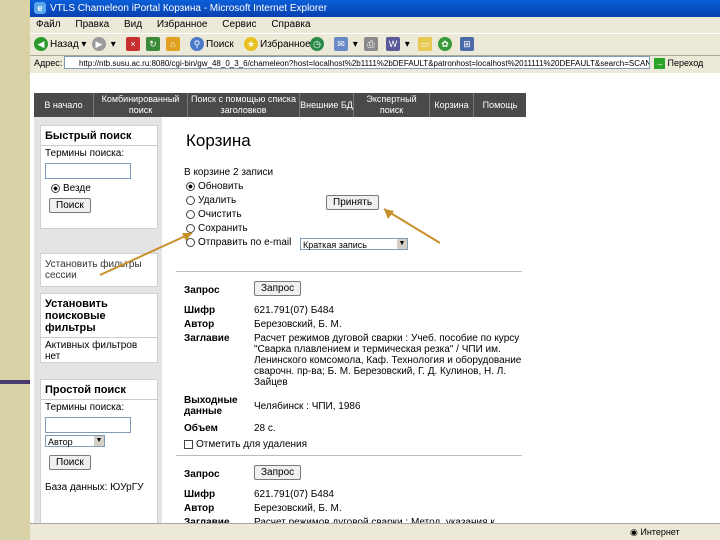  I want to click on slide-accent-bar, so click(15, 382).